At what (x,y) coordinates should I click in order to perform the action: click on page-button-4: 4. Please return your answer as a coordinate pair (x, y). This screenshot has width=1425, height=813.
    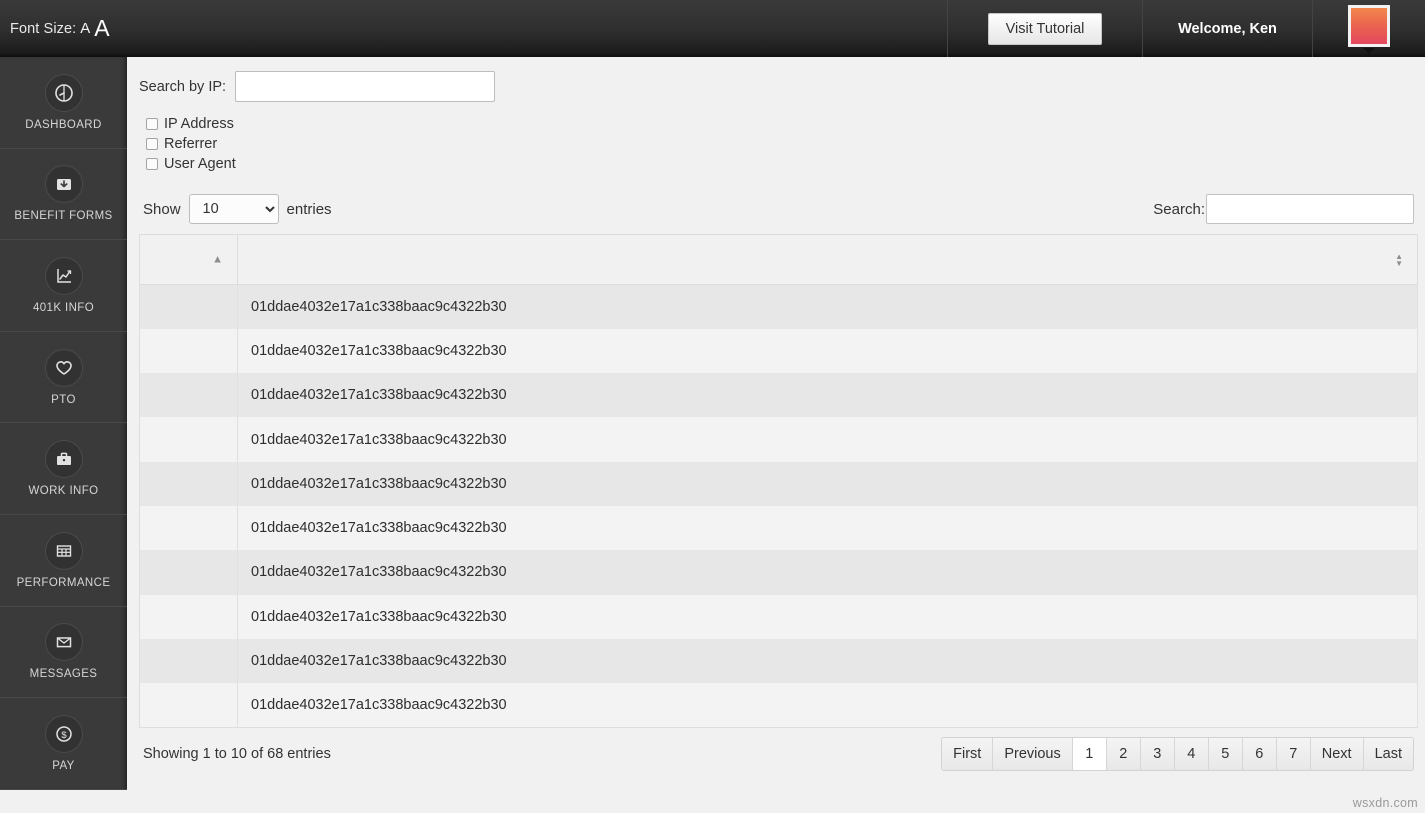
    Looking at the image, I should click on (1191, 753).